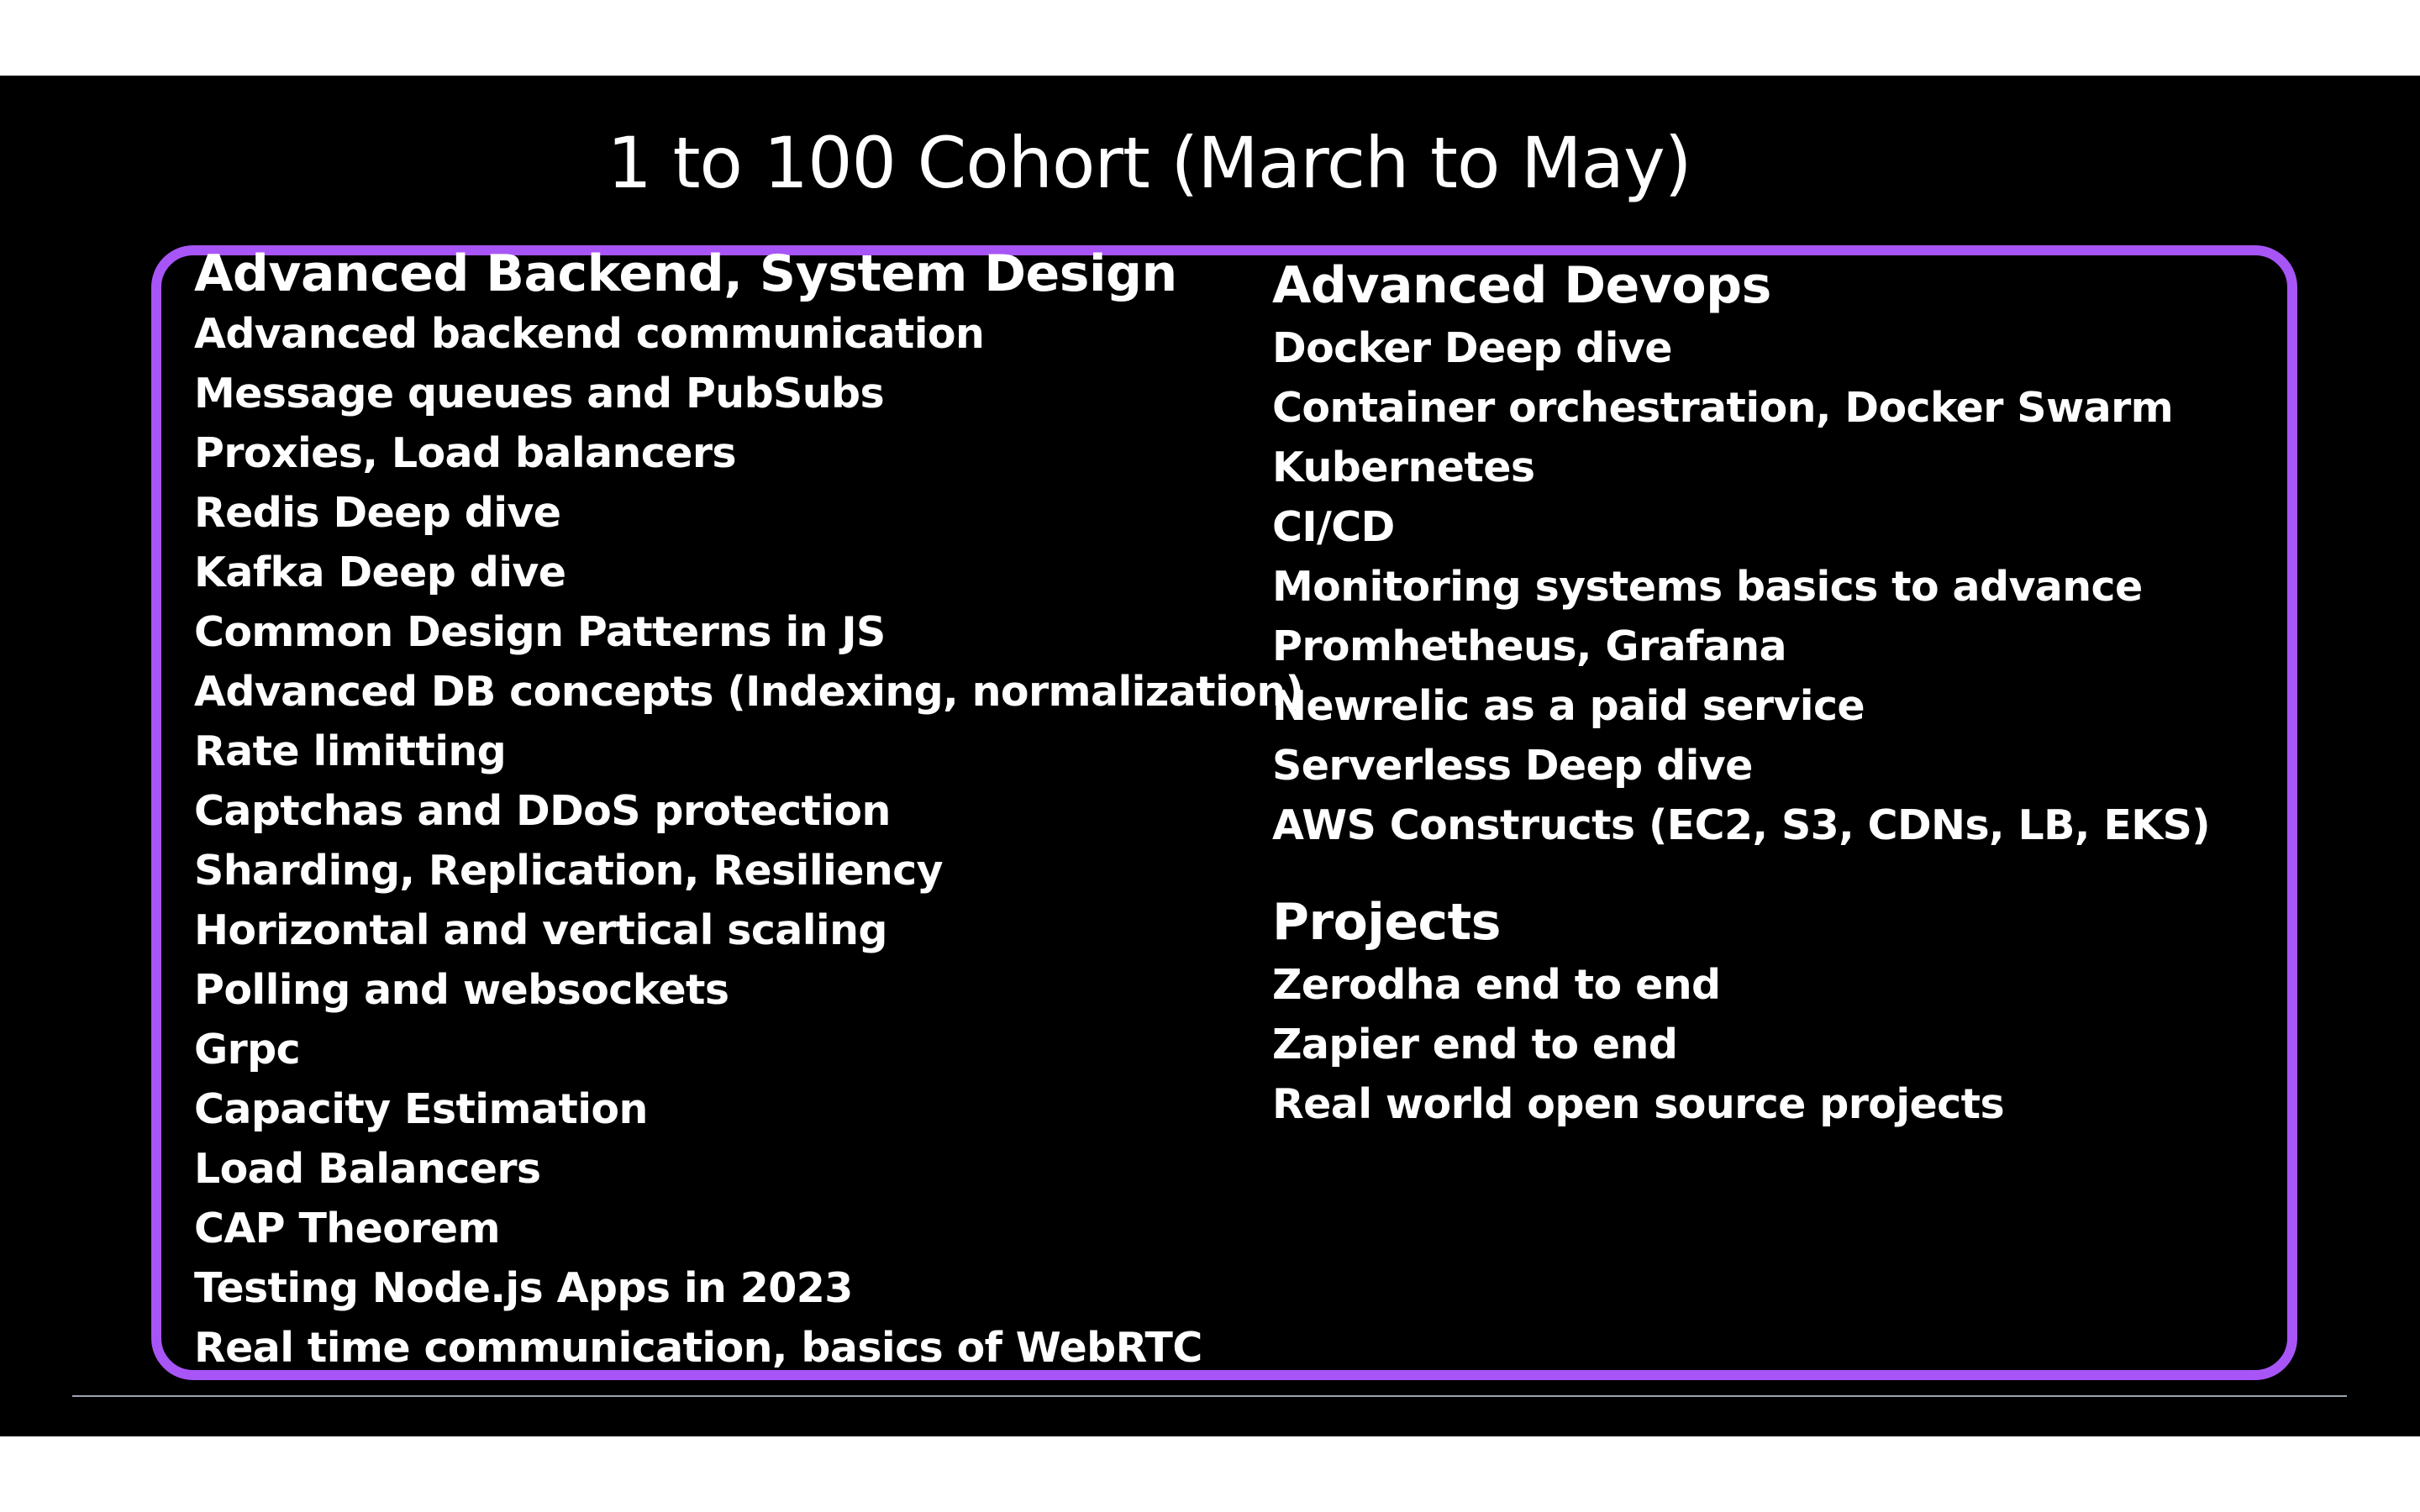 The height and width of the screenshot is (1512, 2420). Describe the element at coordinates (589, 334) in the screenshot. I see `backend-topic: Advanced backend communication` at that location.